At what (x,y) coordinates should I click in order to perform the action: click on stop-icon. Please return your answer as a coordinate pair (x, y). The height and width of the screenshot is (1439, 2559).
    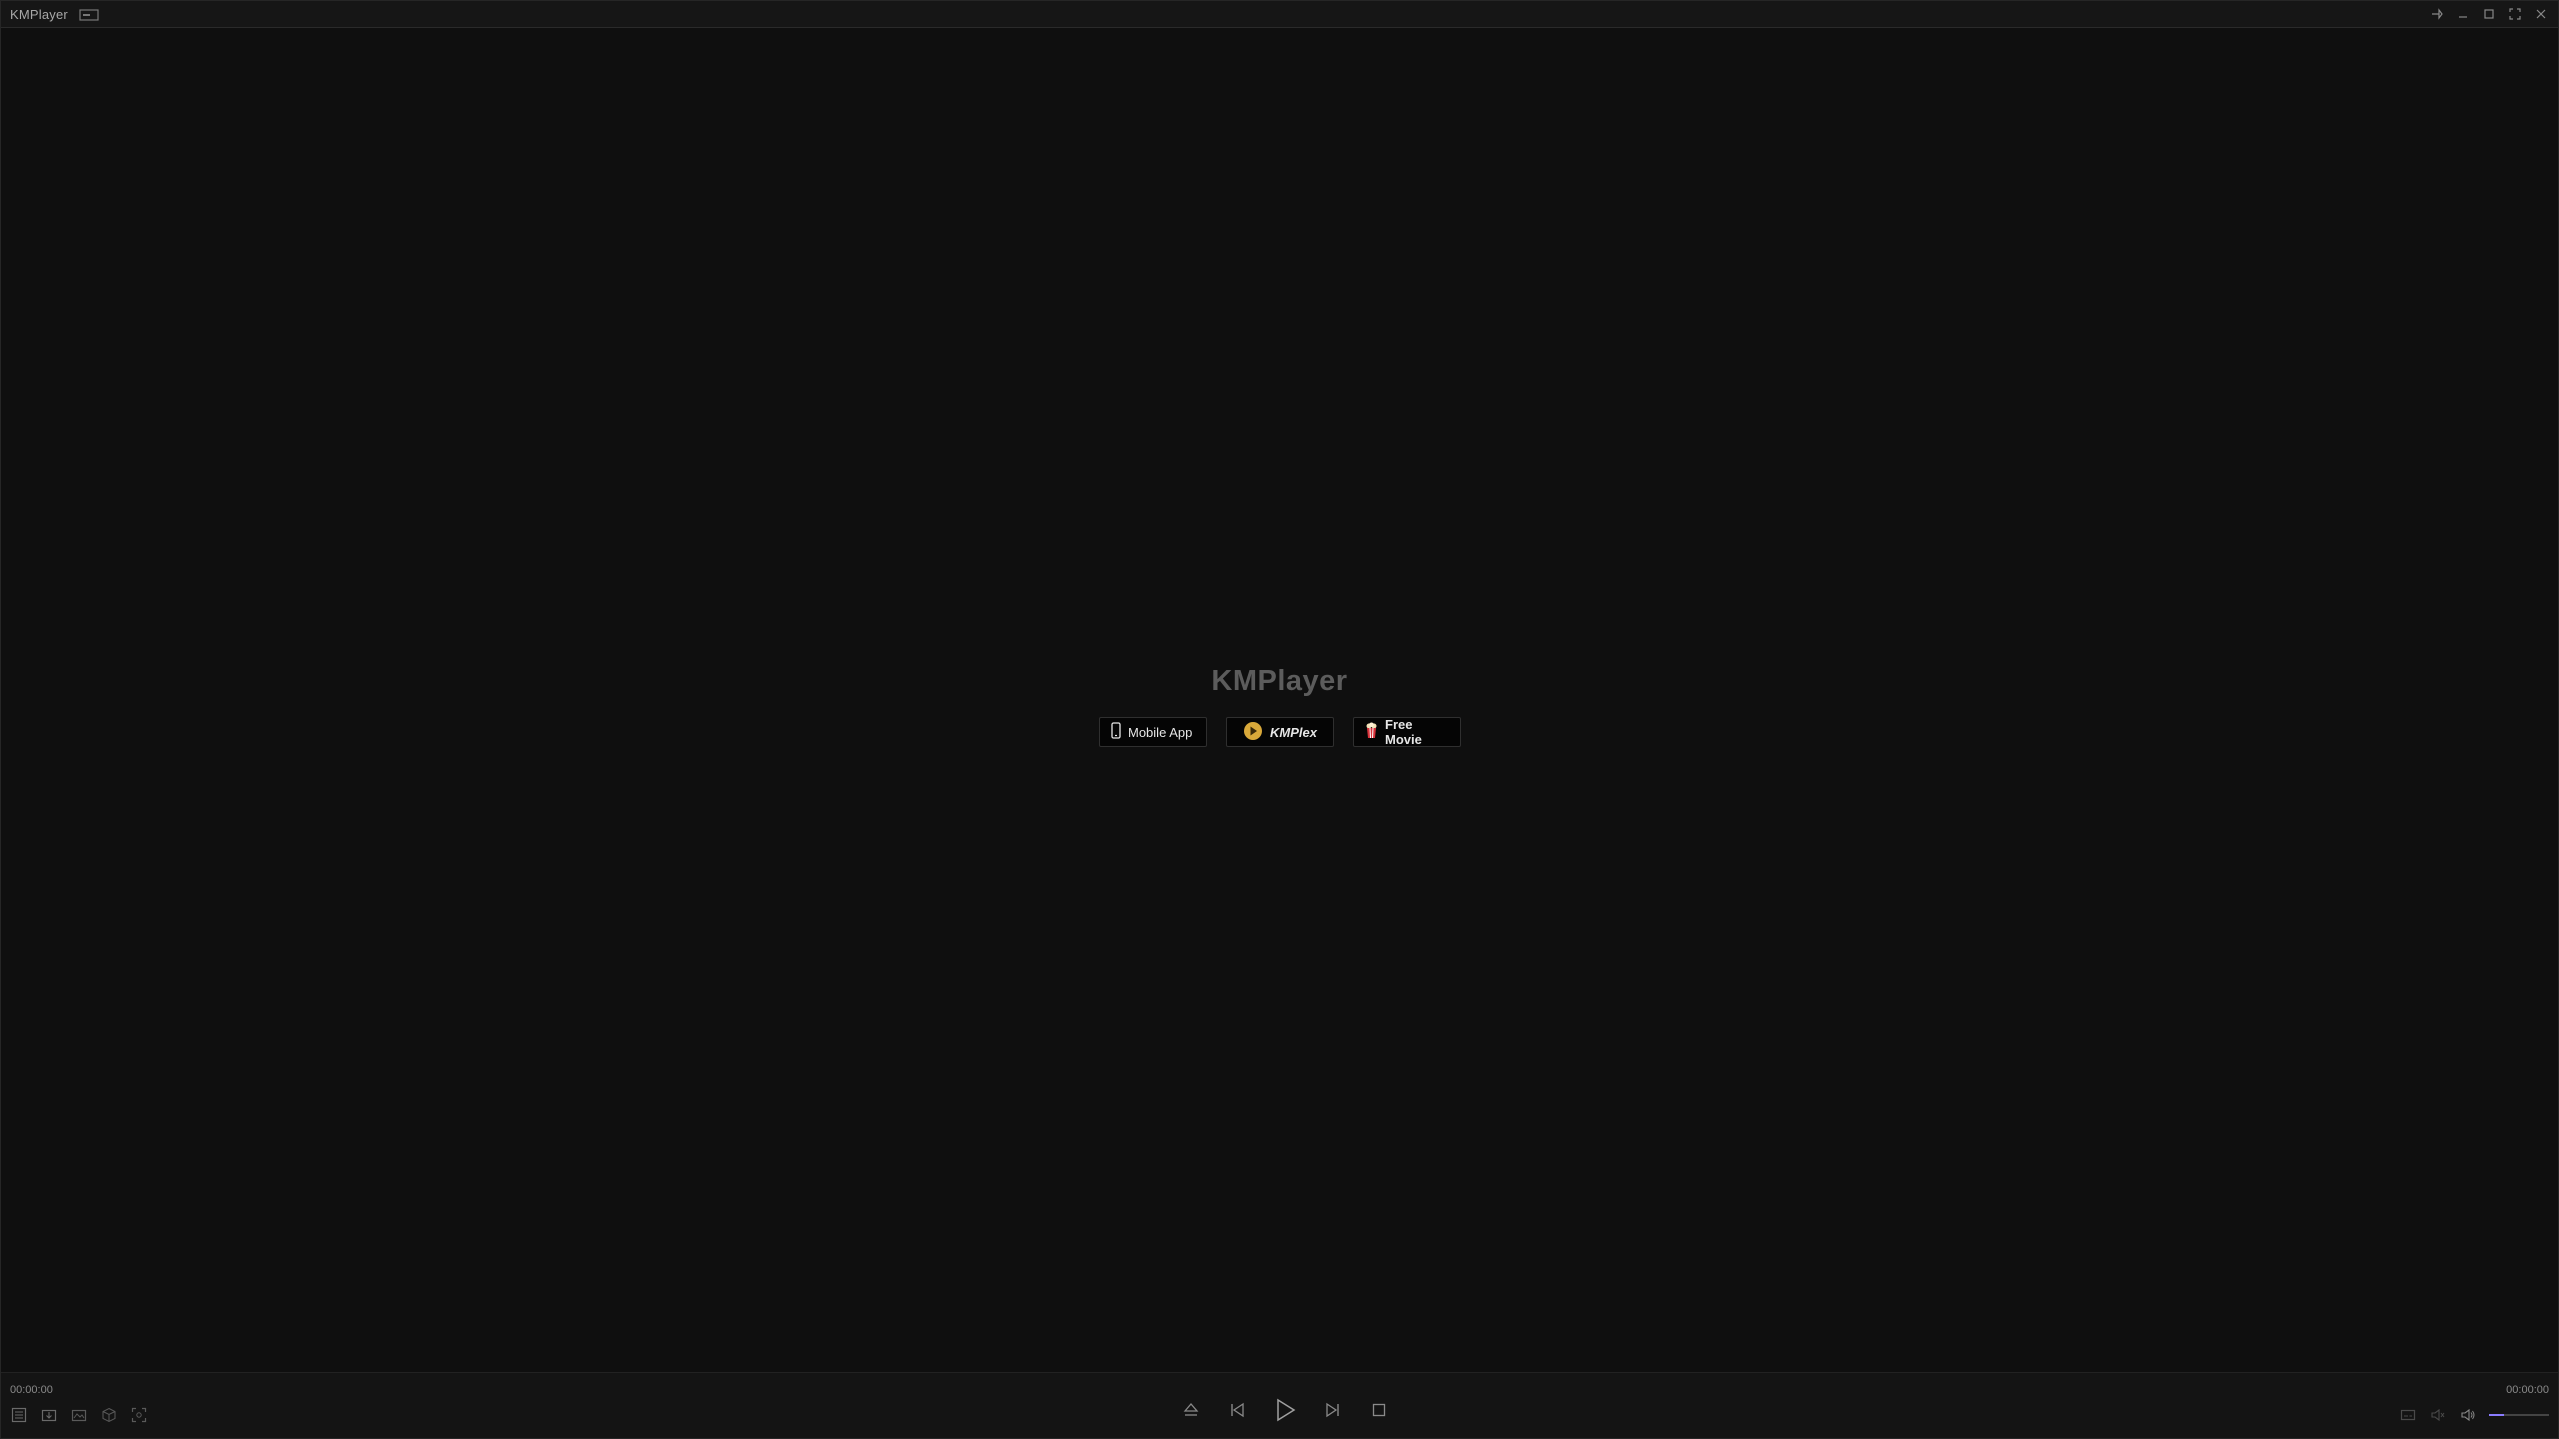
    Looking at the image, I should click on (1379, 1410).